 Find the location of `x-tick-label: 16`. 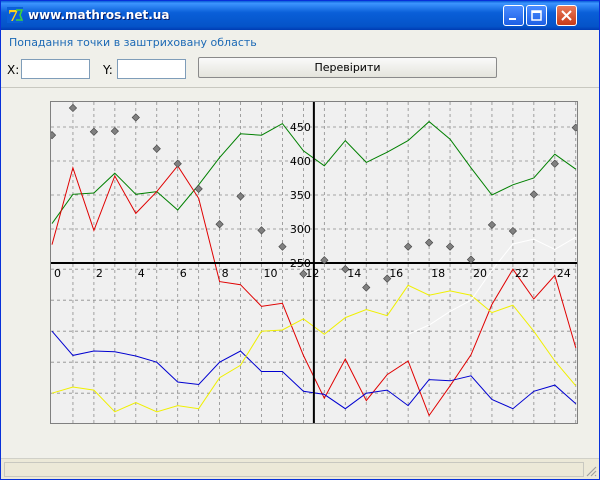

x-tick-label: 16 is located at coordinates (396, 273).